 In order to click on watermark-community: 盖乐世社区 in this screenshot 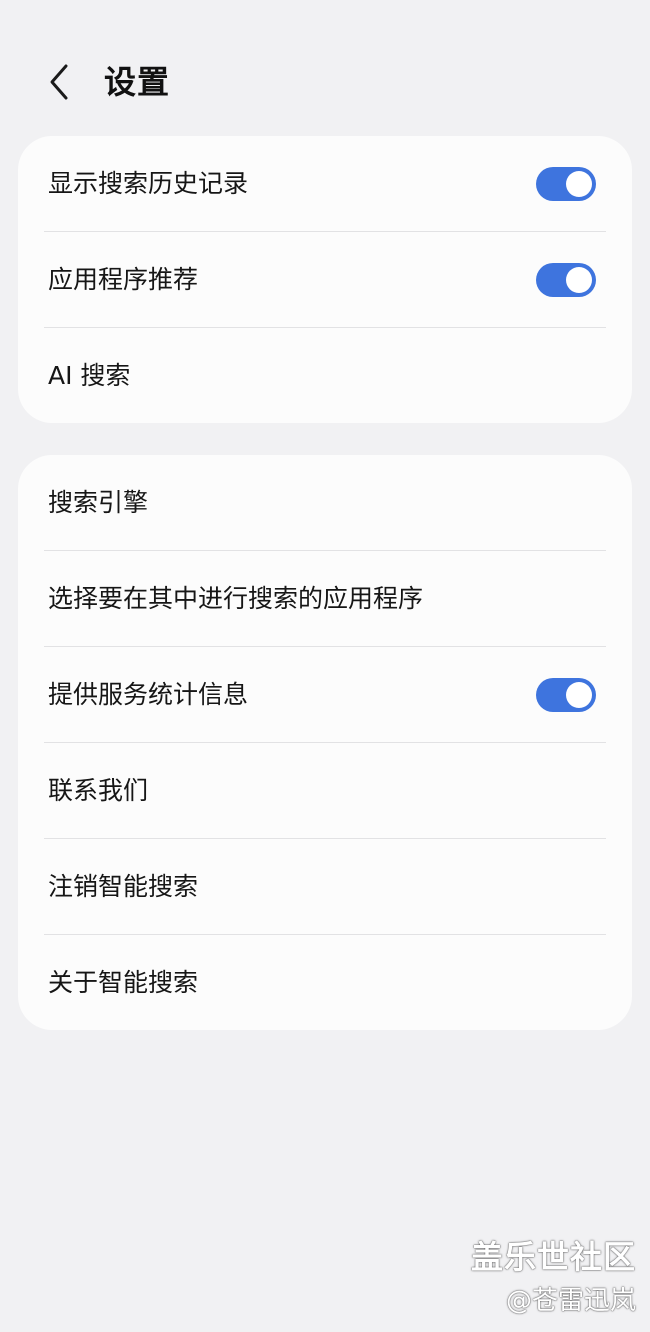, I will do `click(553, 1257)`.